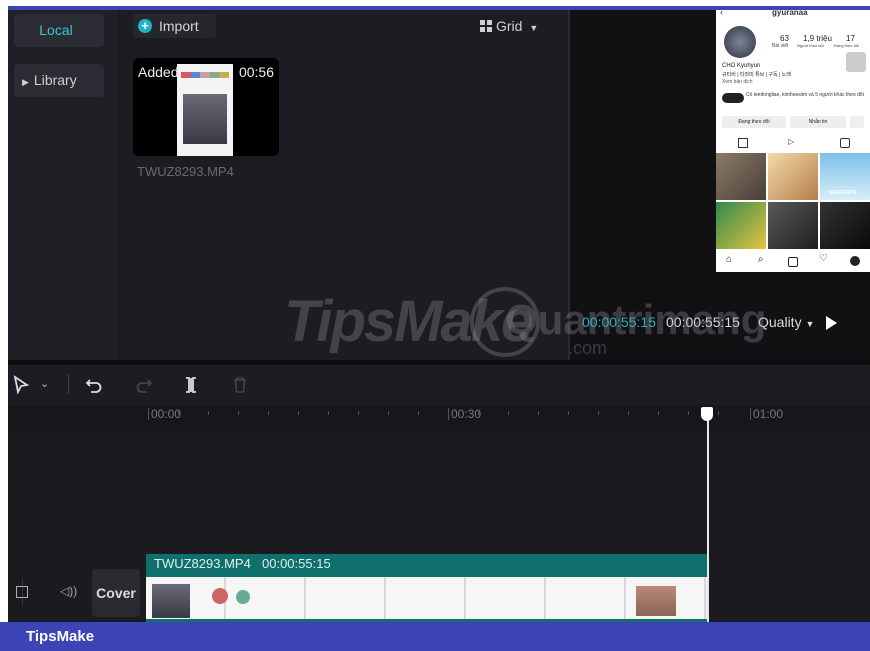 The image size is (870, 651). What do you see at coordinates (56, 30) in the screenshot?
I see `sidebar-item-label: Local` at bounding box center [56, 30].